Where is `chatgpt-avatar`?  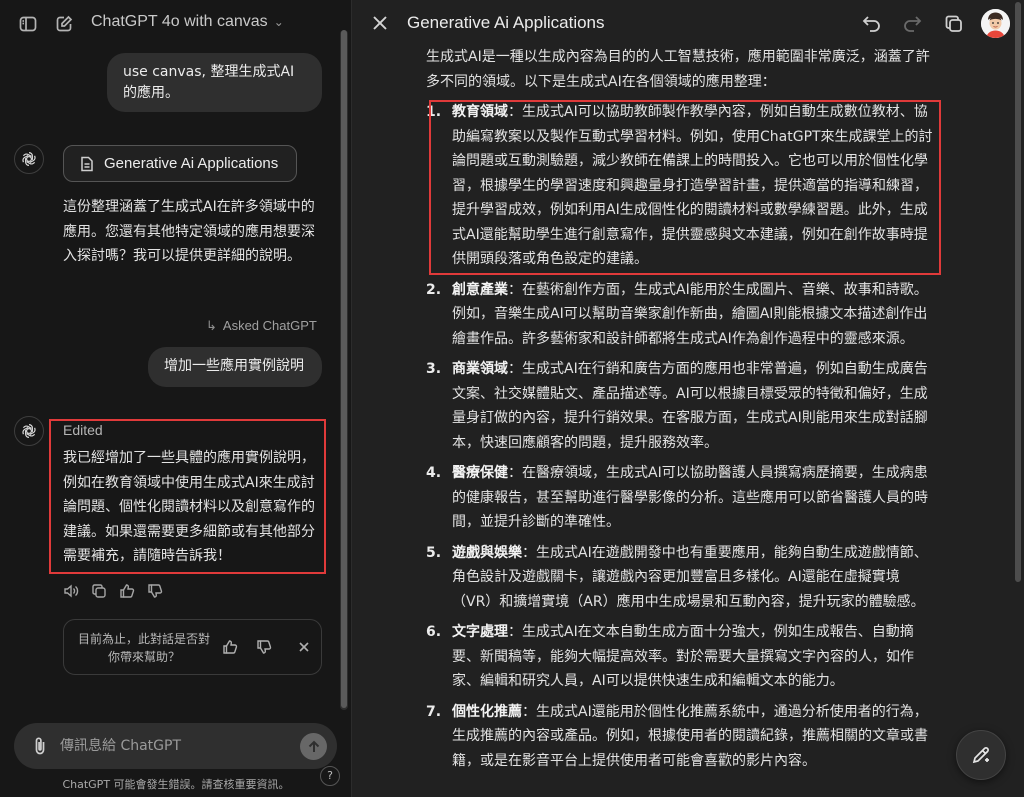 chatgpt-avatar is located at coordinates (29, 159).